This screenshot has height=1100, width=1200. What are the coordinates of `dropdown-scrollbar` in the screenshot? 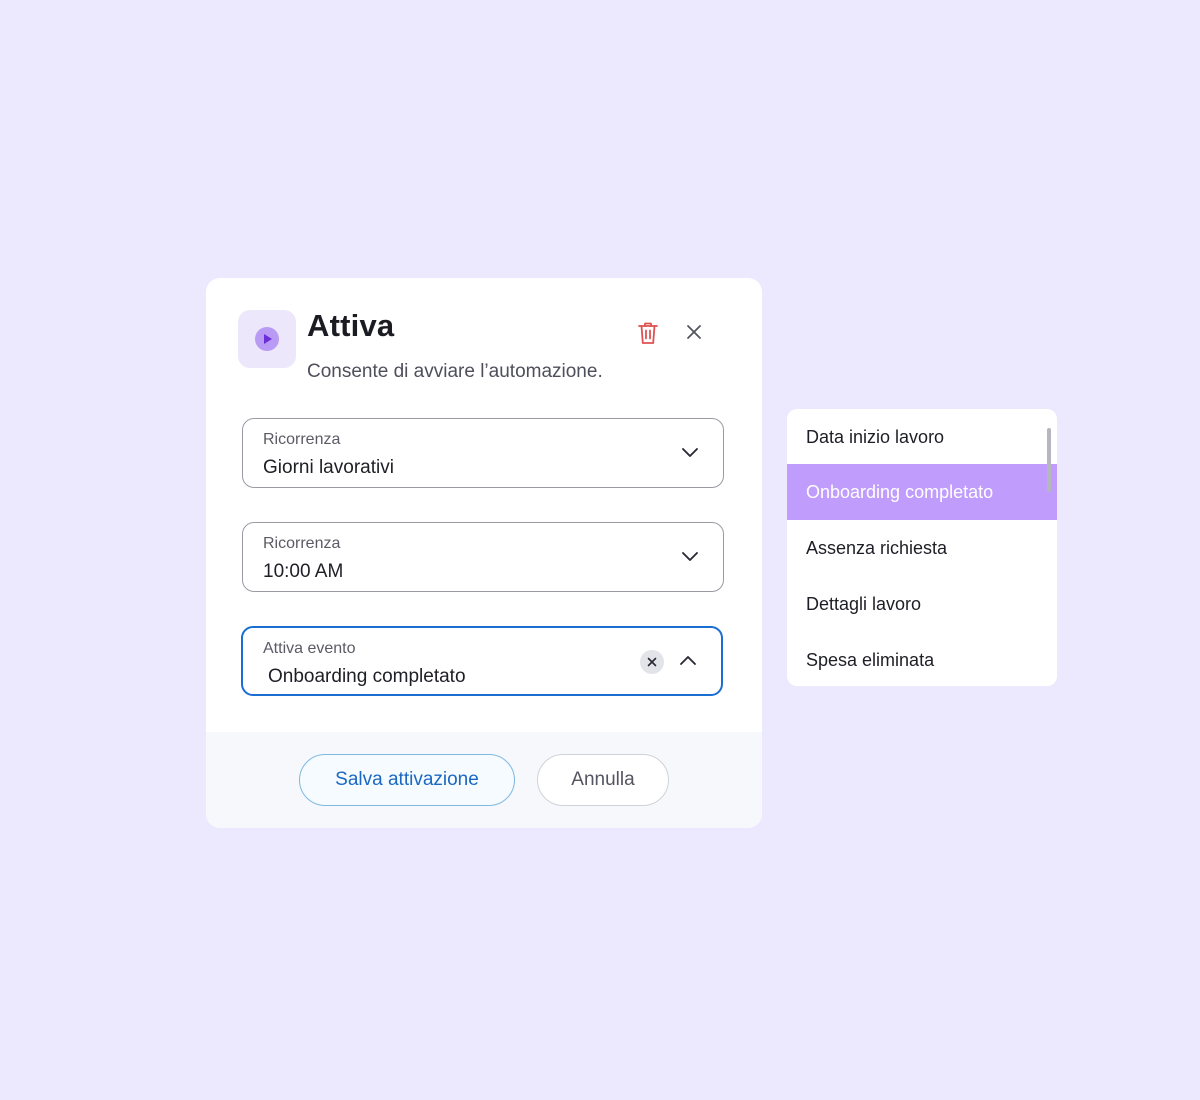 It's located at (1049, 460).